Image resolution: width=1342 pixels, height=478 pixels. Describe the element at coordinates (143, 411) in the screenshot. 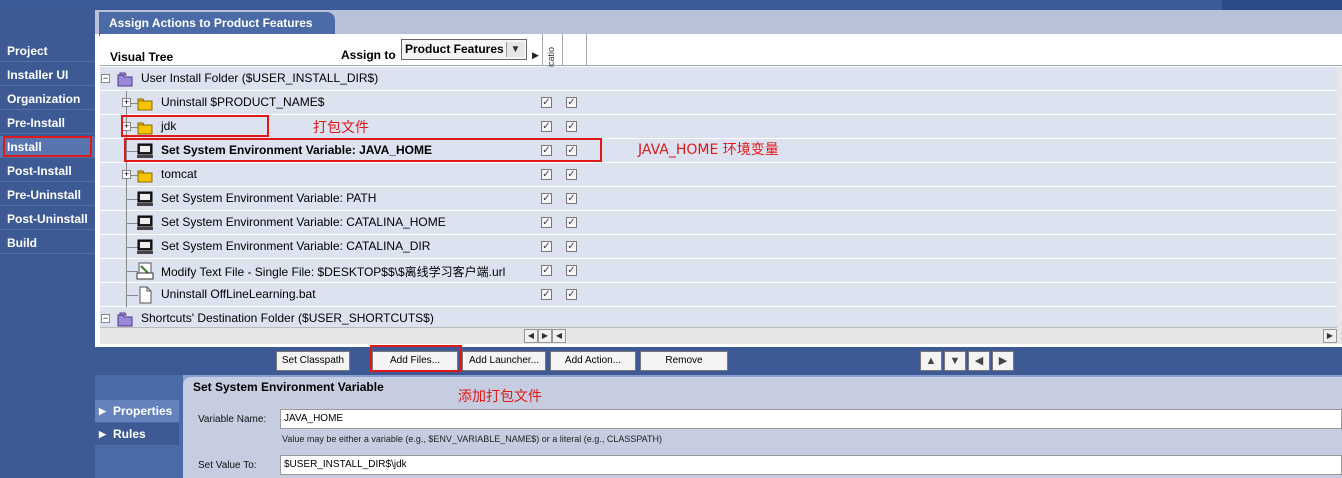

I see `tab-properties-label: Properties` at that location.